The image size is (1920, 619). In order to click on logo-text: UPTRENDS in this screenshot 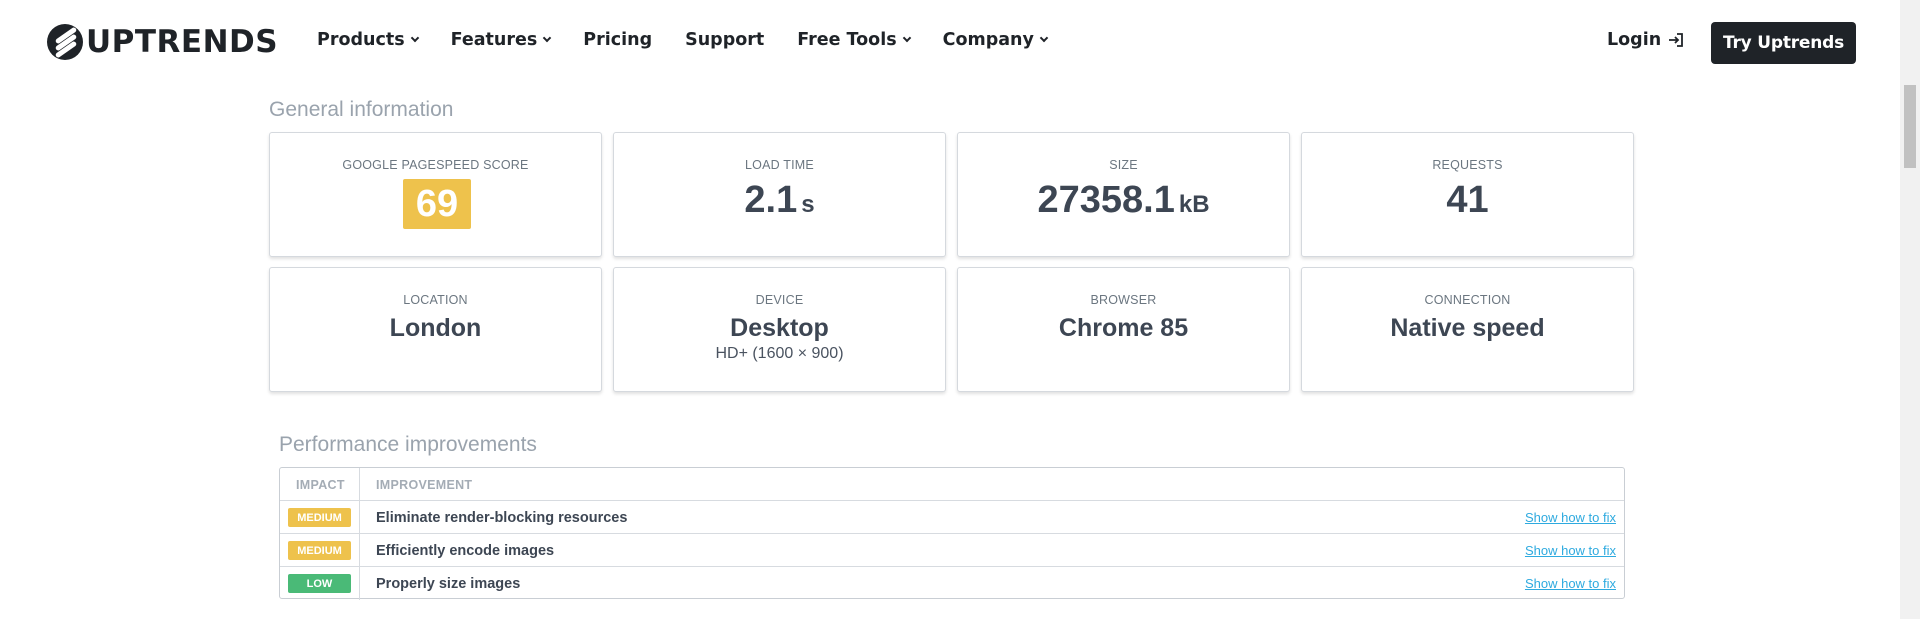, I will do `click(182, 42)`.